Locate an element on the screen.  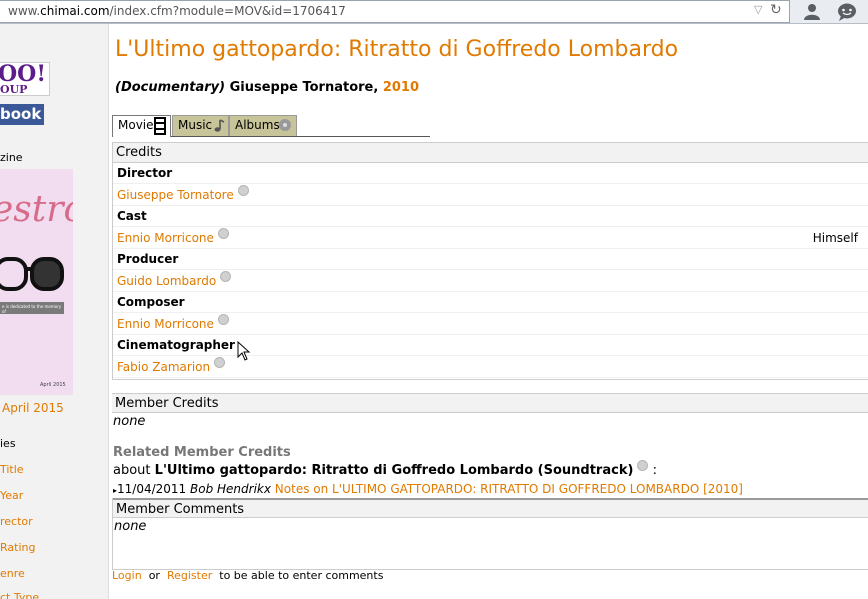
member-credits-section: Member Credits none is located at coordinates (490, 411).